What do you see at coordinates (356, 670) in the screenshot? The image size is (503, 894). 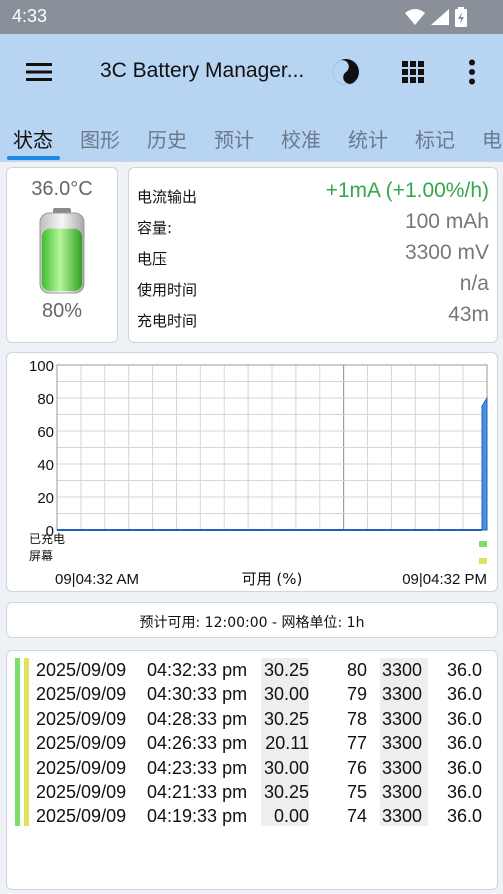 I see `log-level: 80` at bounding box center [356, 670].